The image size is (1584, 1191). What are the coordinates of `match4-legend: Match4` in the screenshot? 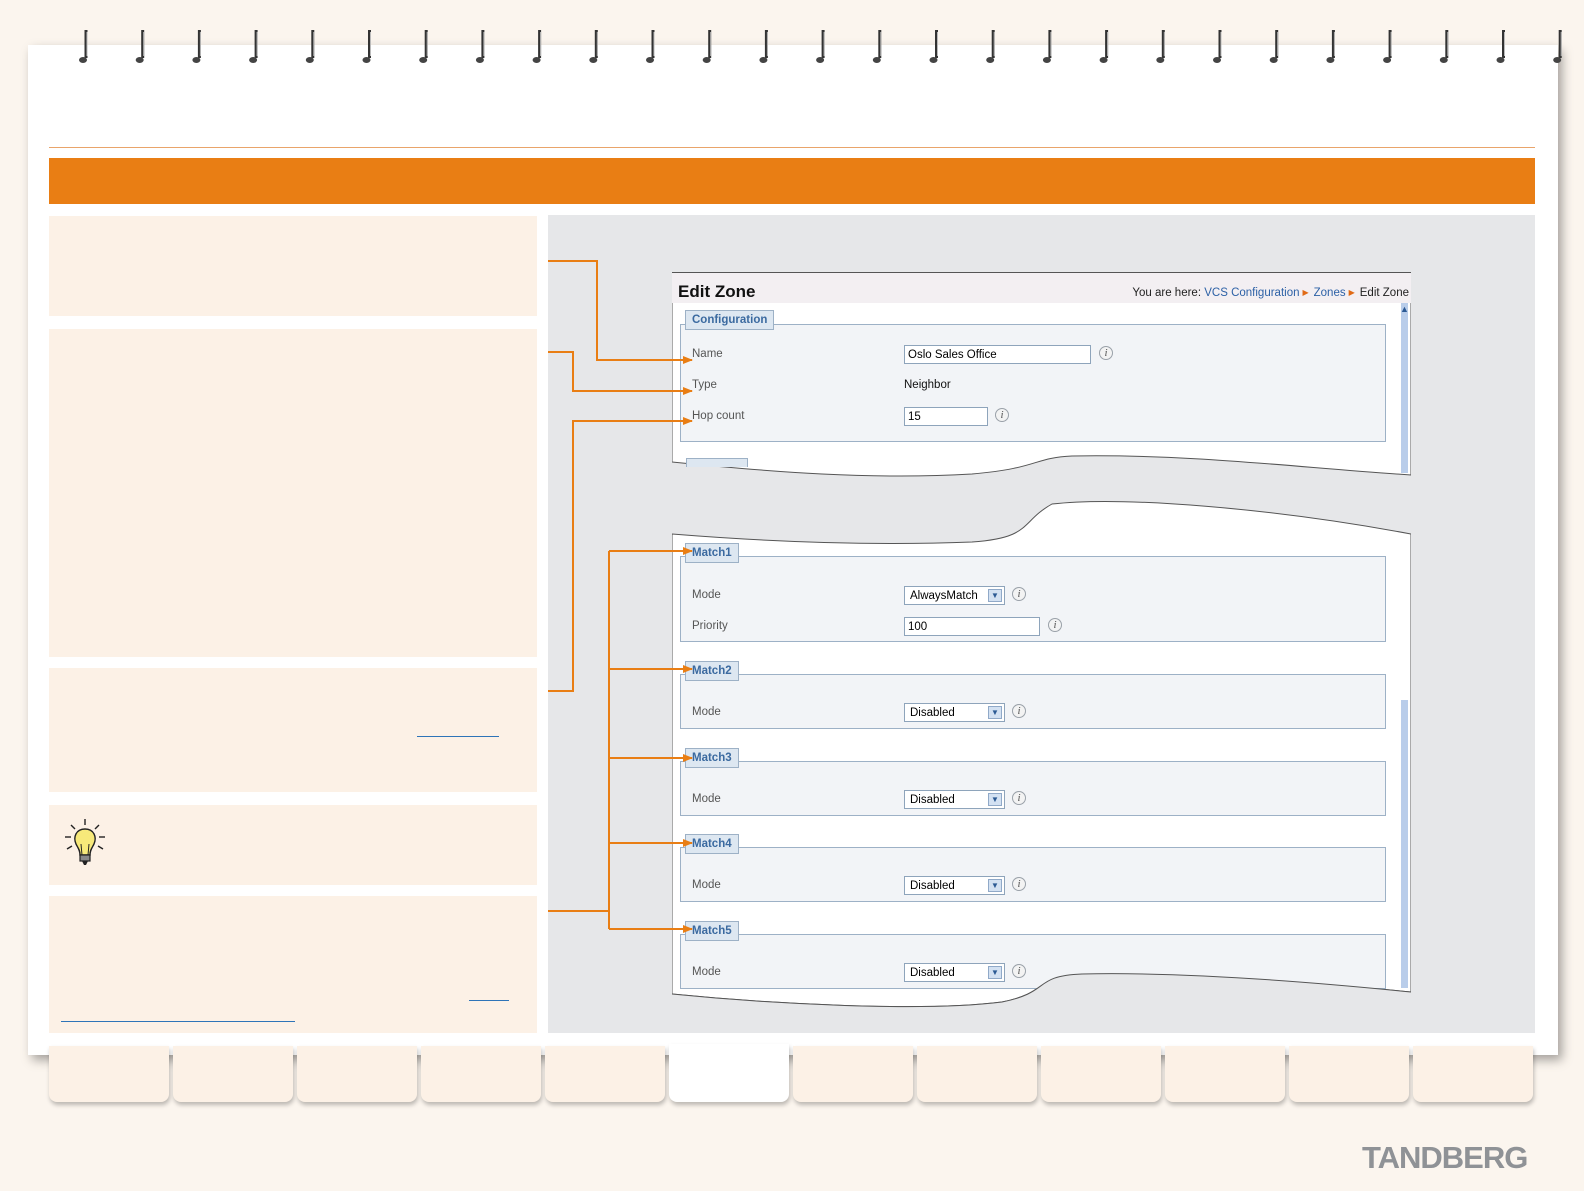 It's located at (712, 844).